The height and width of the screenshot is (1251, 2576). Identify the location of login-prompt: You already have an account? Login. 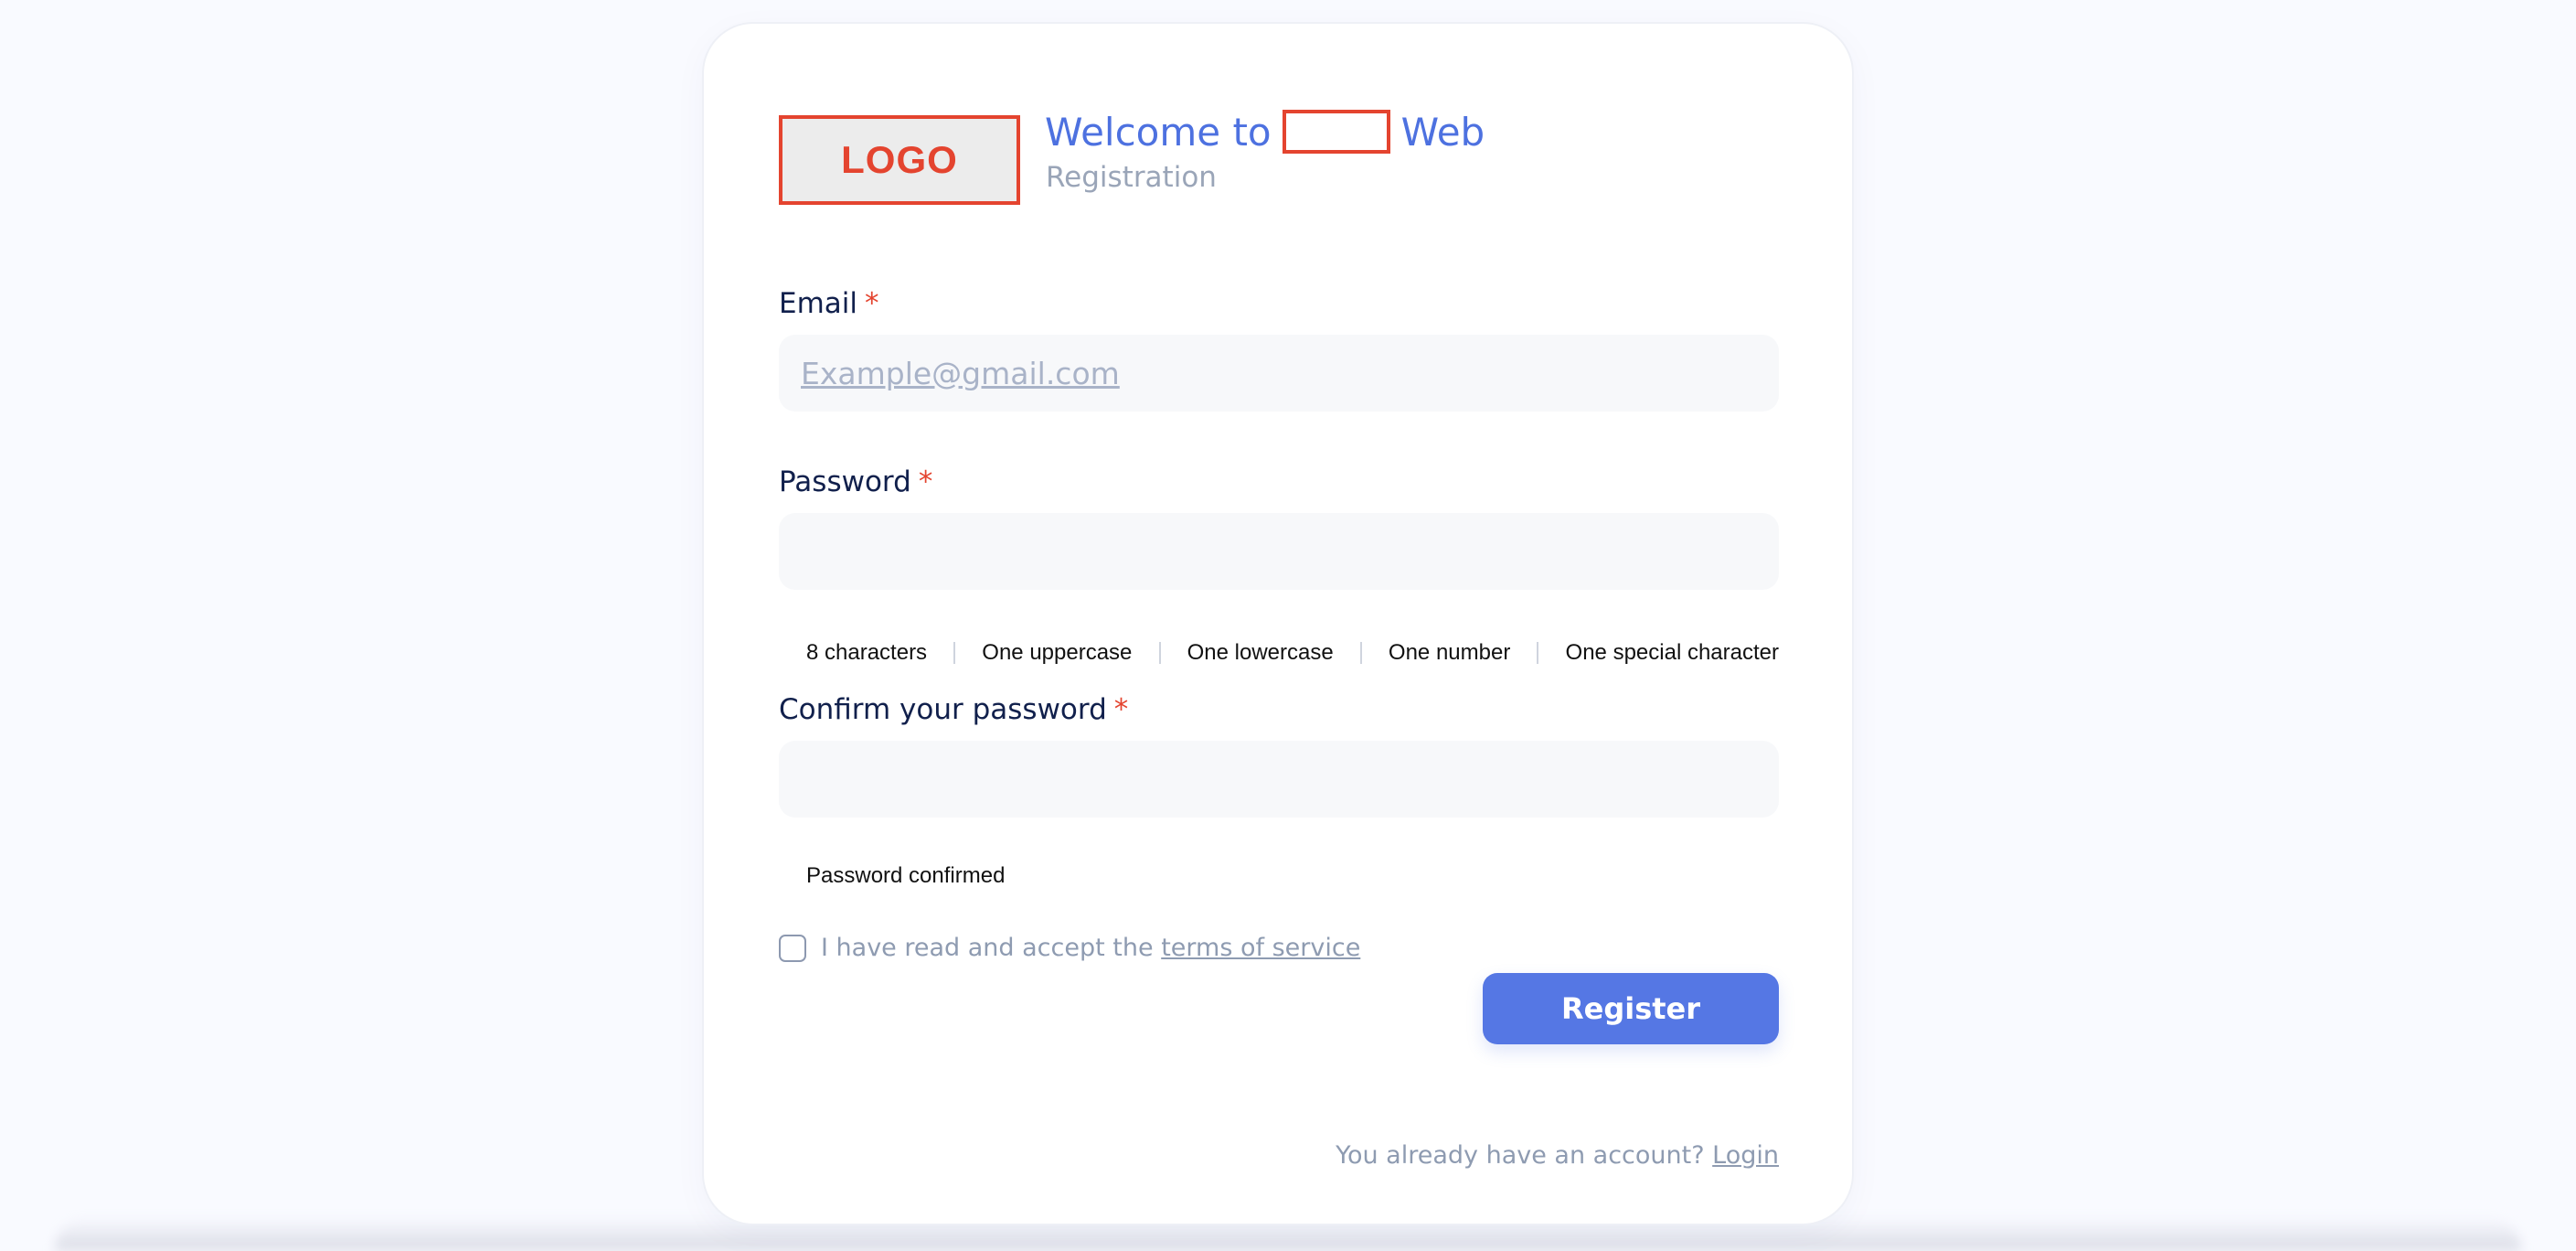
(1557, 1156).